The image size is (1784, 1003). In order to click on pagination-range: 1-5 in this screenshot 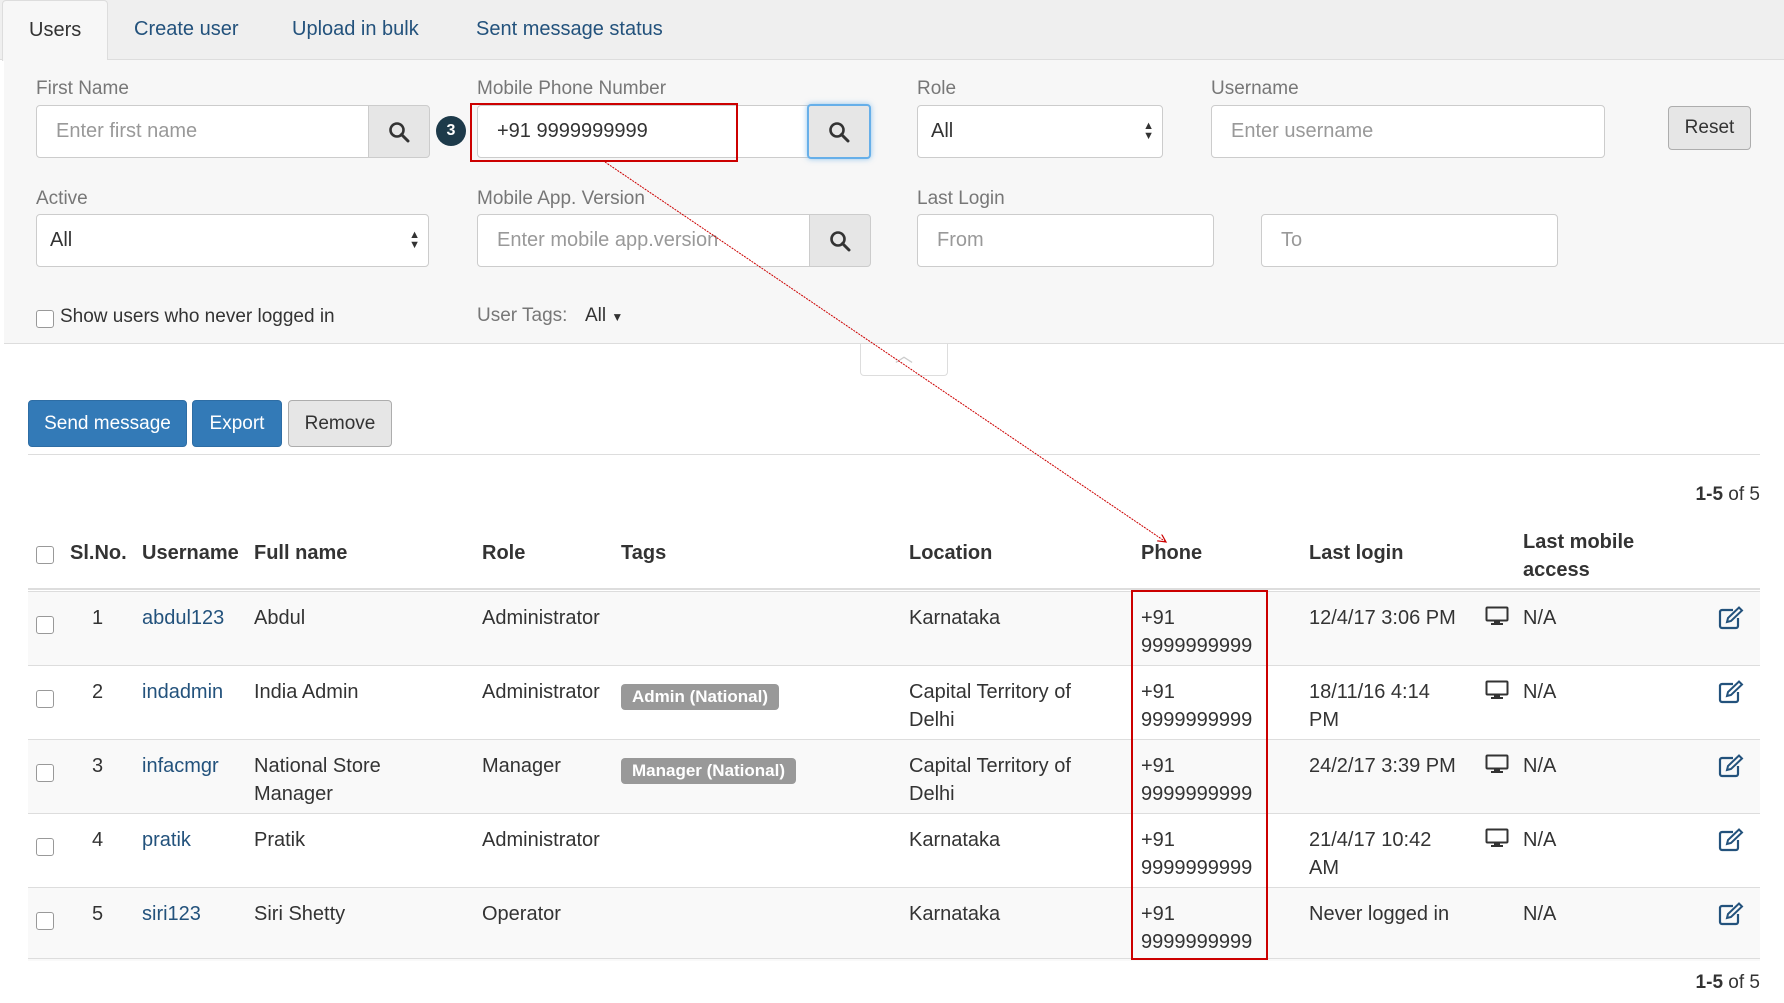, I will do `click(1709, 982)`.